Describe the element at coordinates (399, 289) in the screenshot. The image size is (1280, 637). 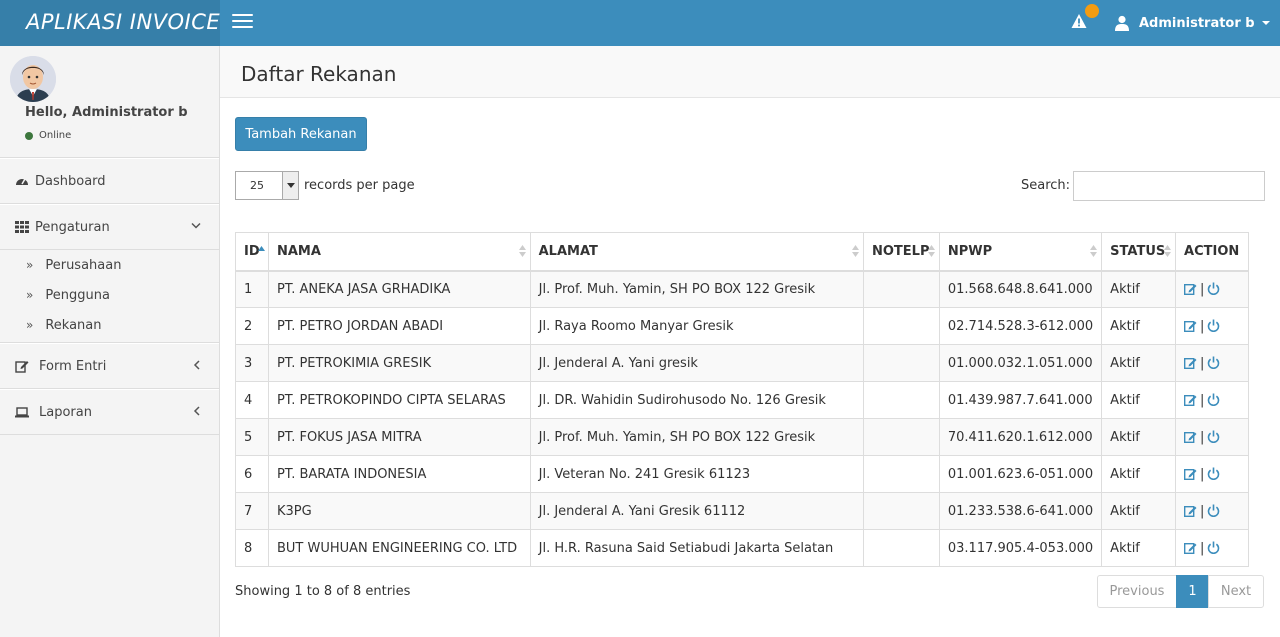
I see `cell-nama: PT. ANEKA JASA GRHADIKA` at that location.